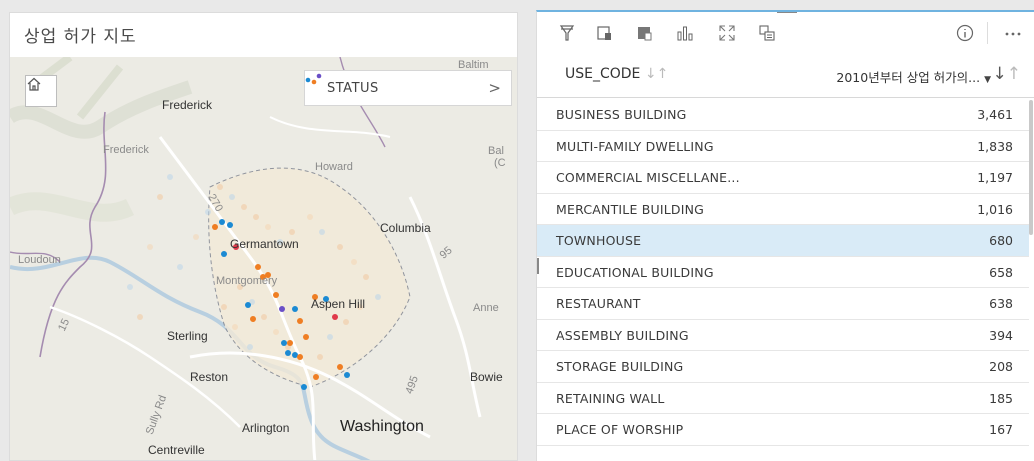  What do you see at coordinates (486, 377) in the screenshot?
I see `place-label: Bowie` at bounding box center [486, 377].